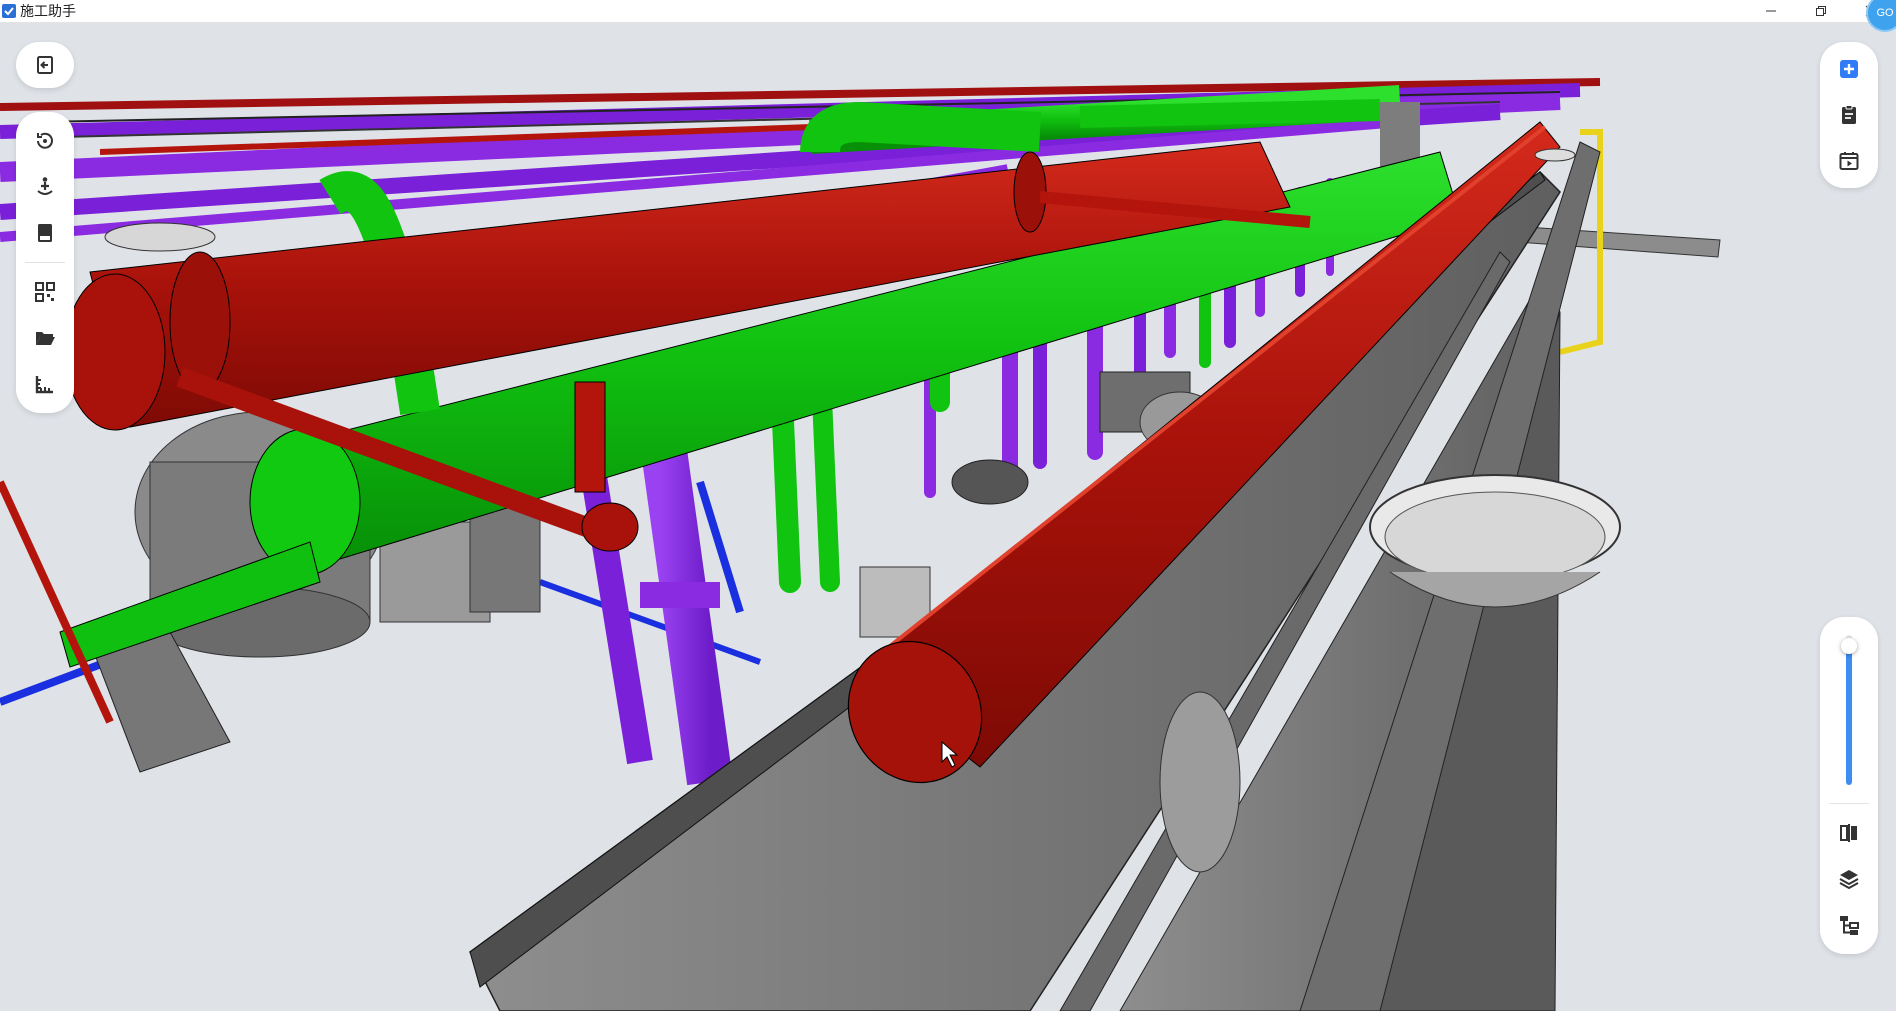 The image size is (1896, 1011). I want to click on qr-code-icon, so click(45, 292).